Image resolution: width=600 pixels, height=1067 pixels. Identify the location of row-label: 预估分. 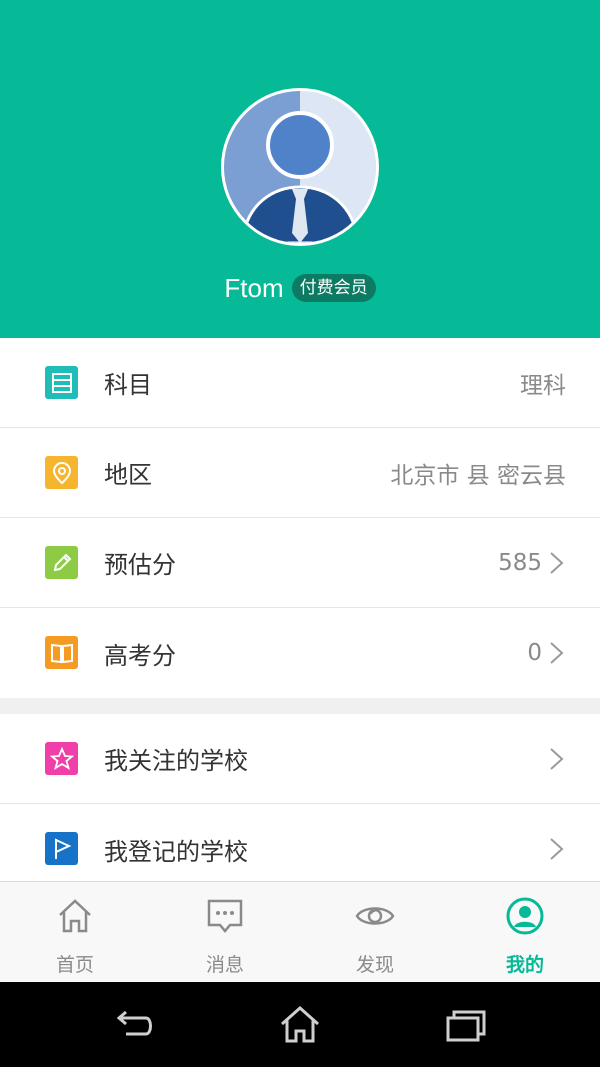
(140, 565).